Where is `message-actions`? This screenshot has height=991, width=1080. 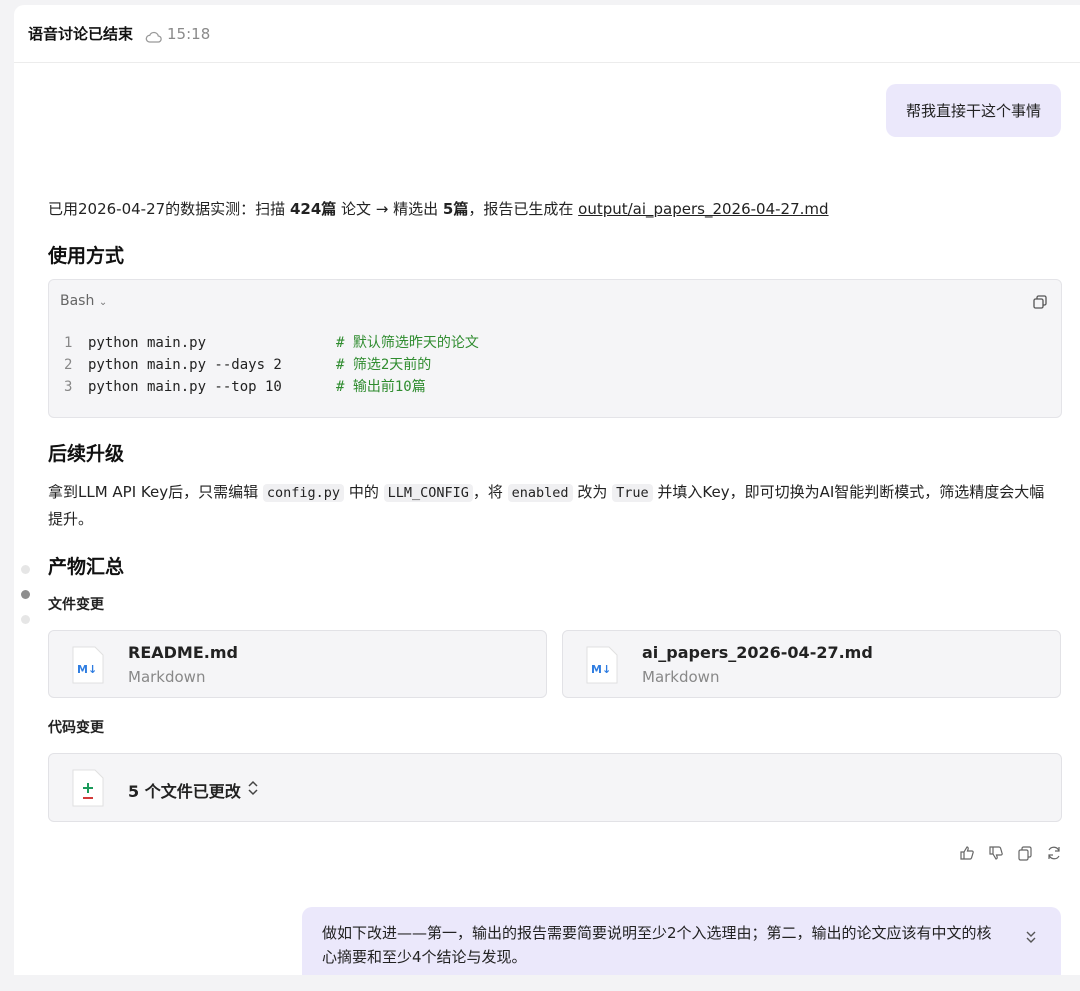 message-actions is located at coordinates (1010, 853).